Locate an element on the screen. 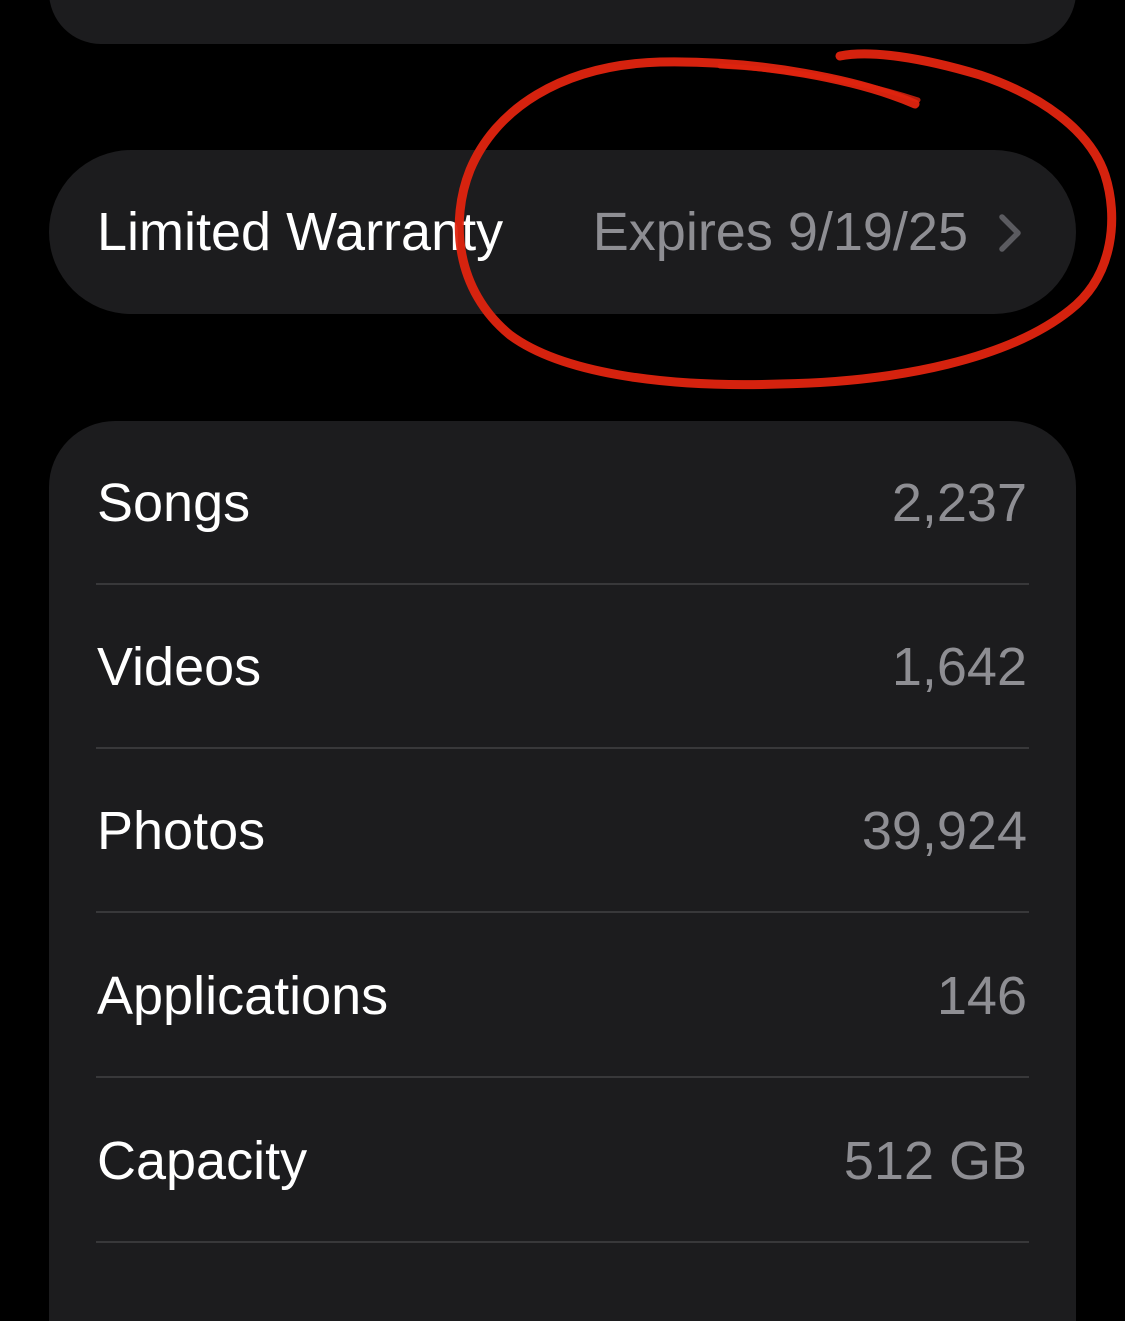 The height and width of the screenshot is (1321, 1125). videos-value: 1,642 is located at coordinates (959, 667).